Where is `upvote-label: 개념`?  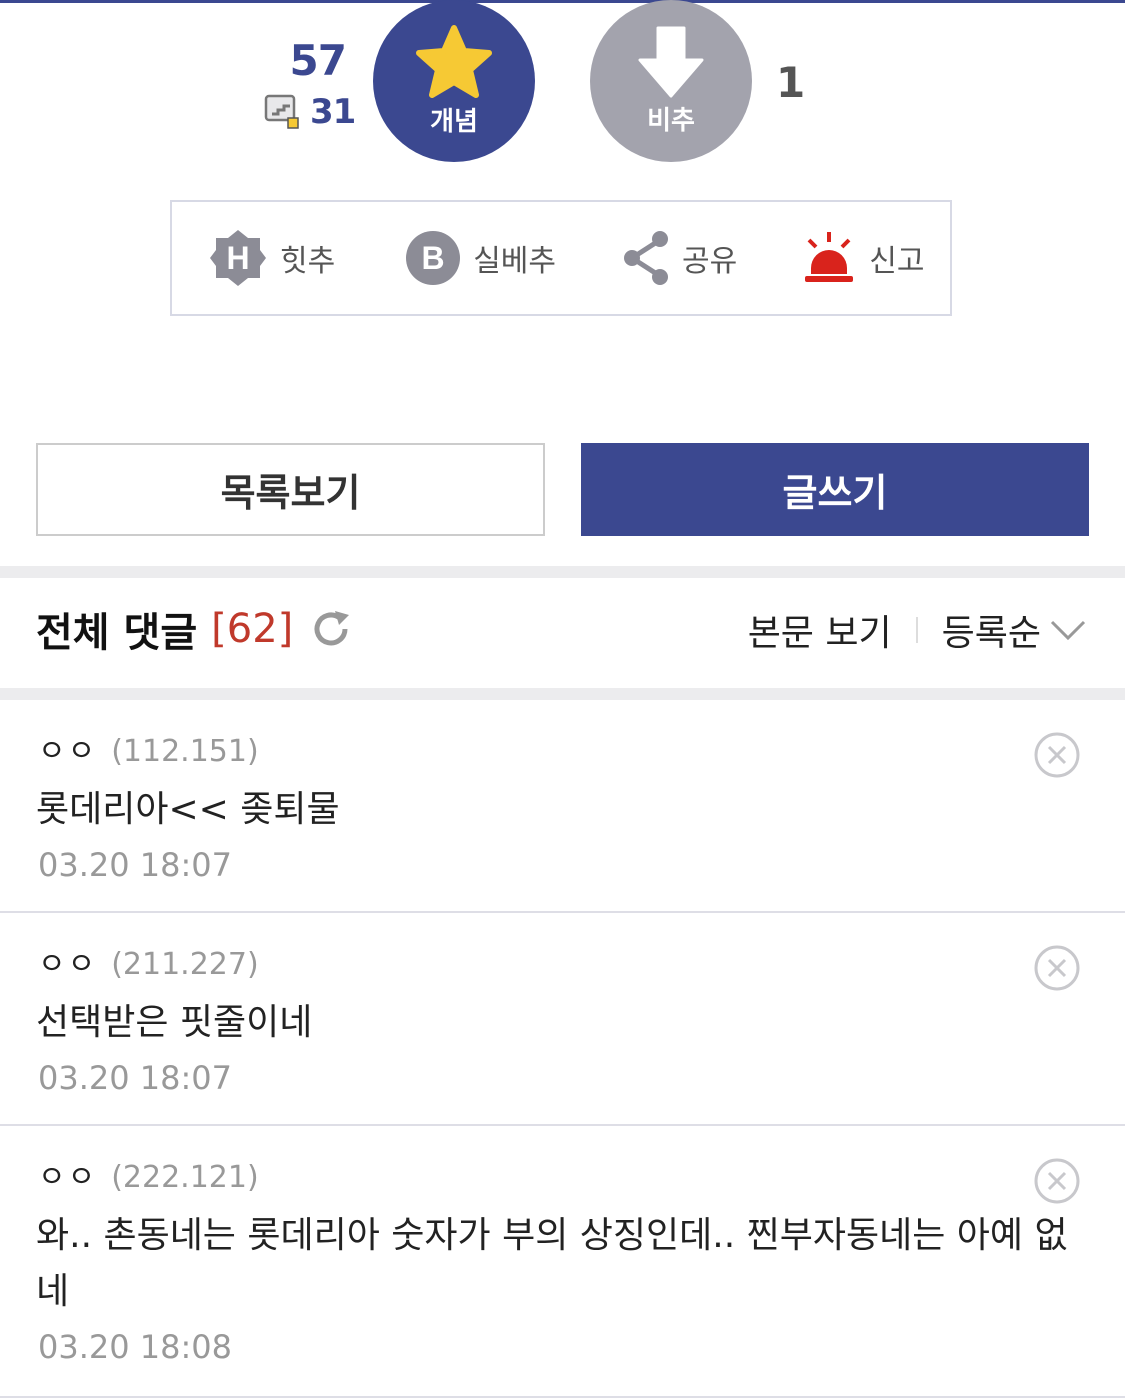
upvote-label: 개념 is located at coordinates (454, 121).